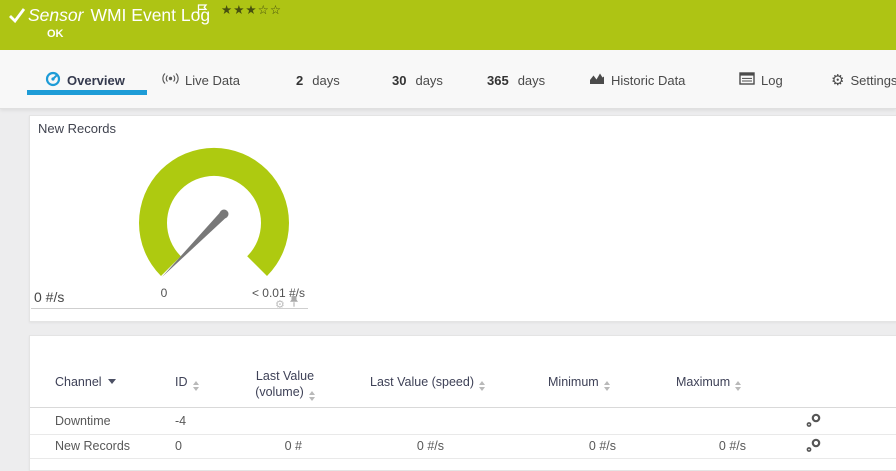 This screenshot has height=471, width=896. What do you see at coordinates (300, 80) in the screenshot?
I see `tab-2-days-number: 2` at bounding box center [300, 80].